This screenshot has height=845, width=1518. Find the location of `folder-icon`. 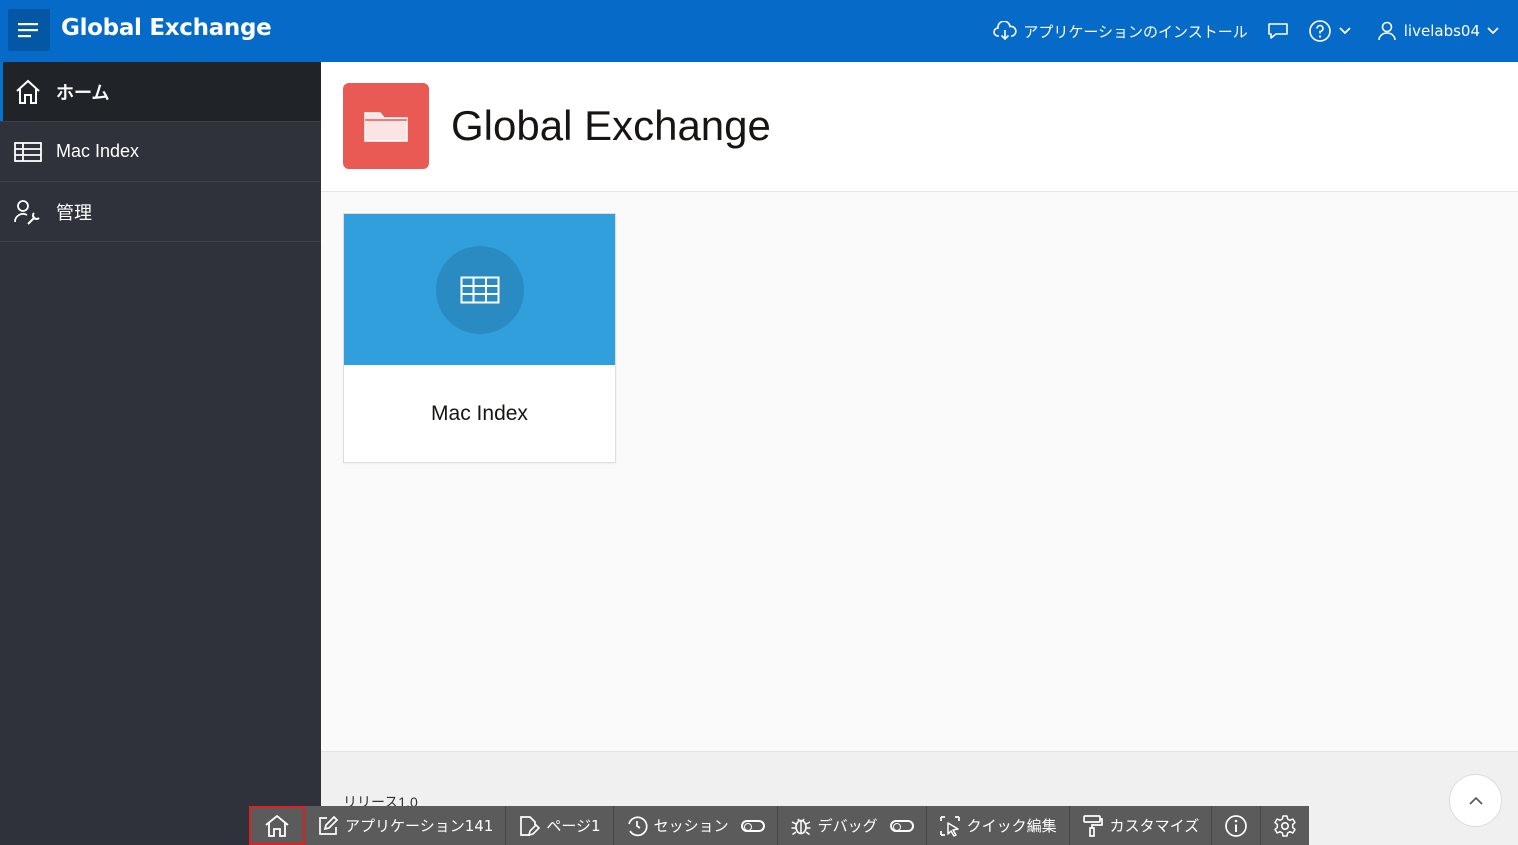

folder-icon is located at coordinates (386, 127).